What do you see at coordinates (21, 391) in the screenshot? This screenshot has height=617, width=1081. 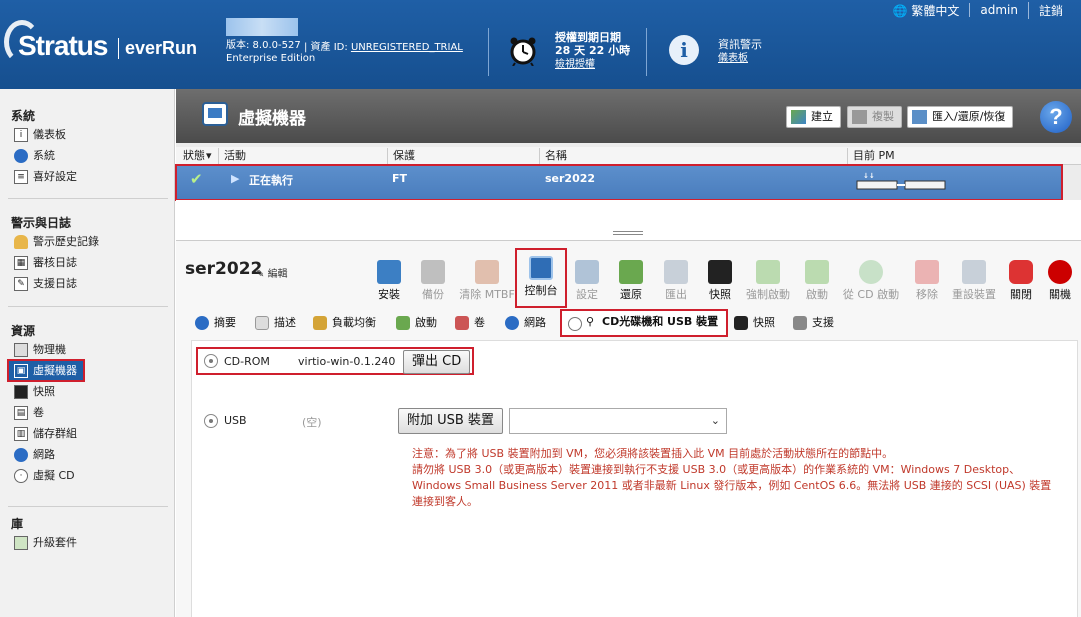 I see `camera-icon` at bounding box center [21, 391].